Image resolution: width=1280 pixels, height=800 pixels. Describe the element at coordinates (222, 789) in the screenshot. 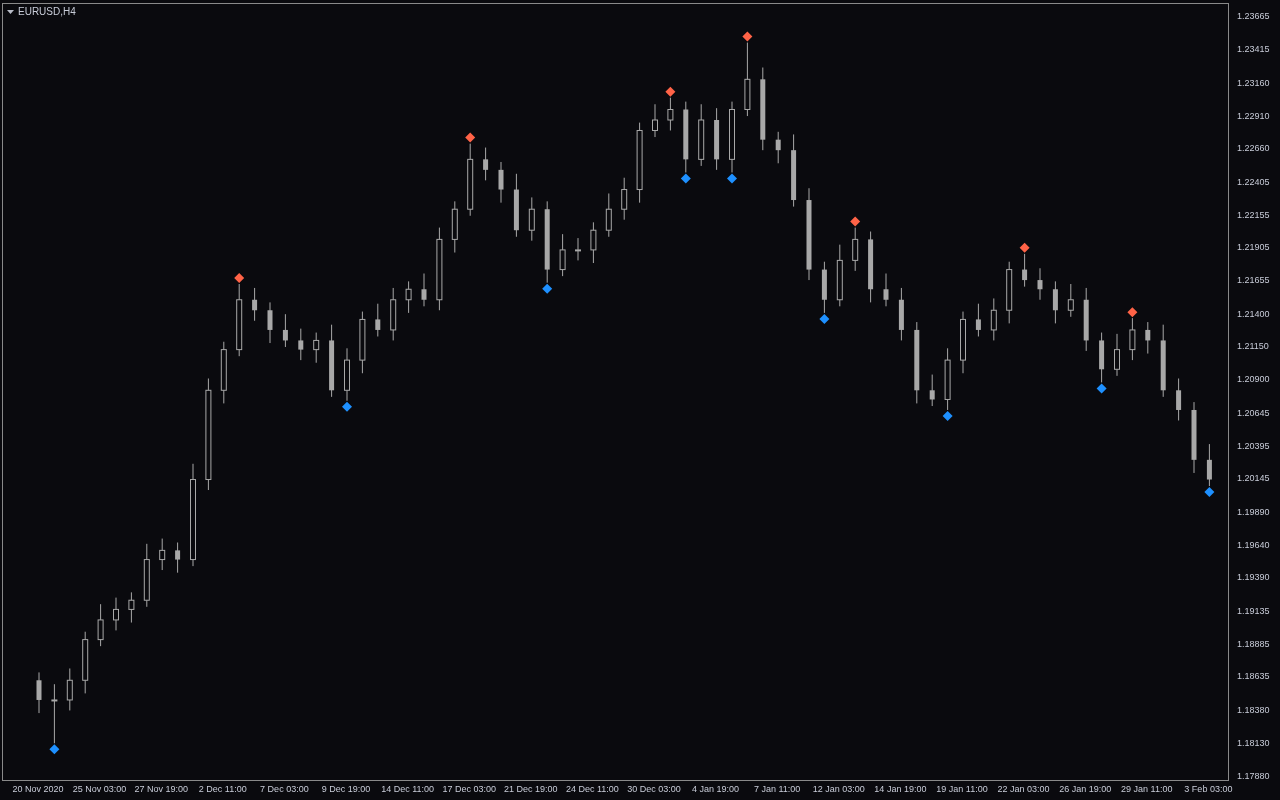

I see `time-axis-label: 2 Dec 11:00` at that location.